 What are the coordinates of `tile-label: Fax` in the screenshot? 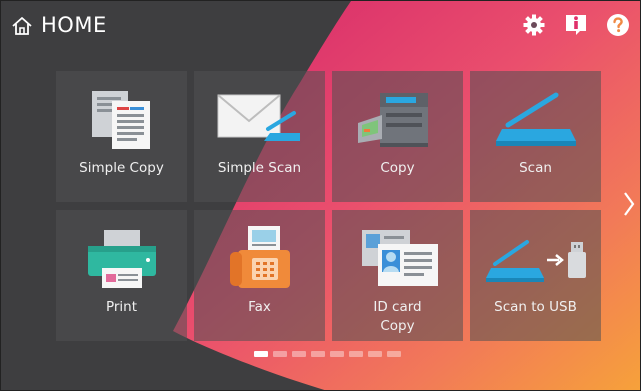 It's located at (259, 307).